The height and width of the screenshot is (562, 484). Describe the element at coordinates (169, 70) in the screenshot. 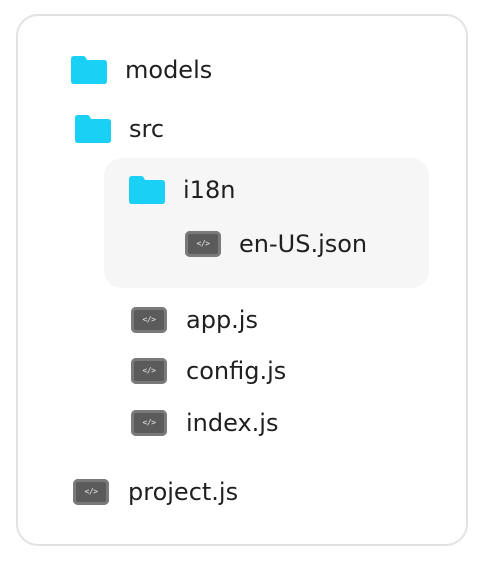

I see `tree-item-label: models` at that location.